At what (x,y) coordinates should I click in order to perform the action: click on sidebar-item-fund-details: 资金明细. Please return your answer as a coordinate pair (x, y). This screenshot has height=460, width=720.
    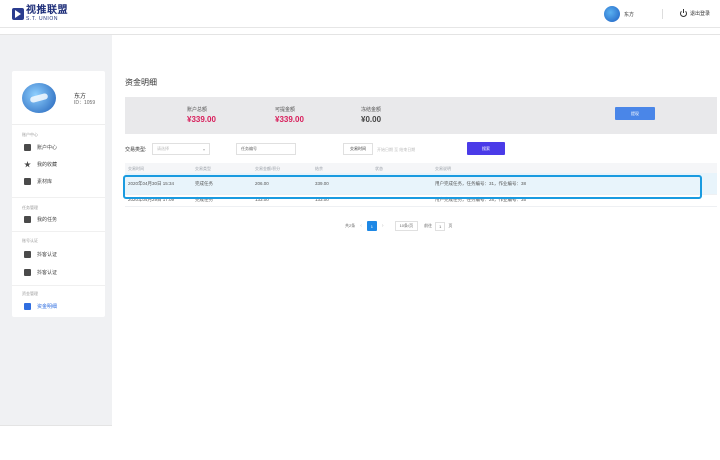
    Looking at the image, I should click on (40, 306).